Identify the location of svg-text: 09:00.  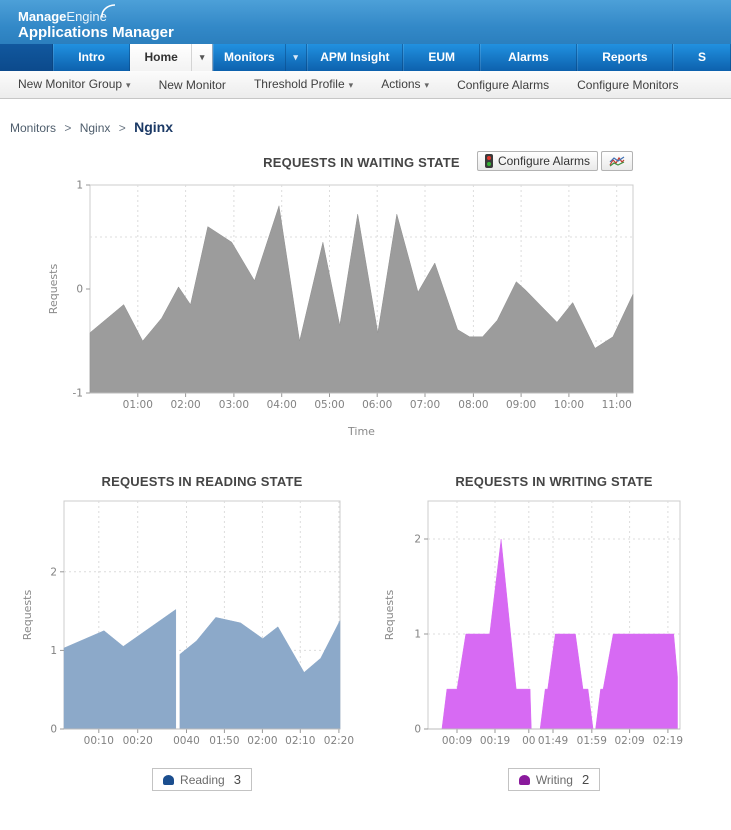
(521, 405).